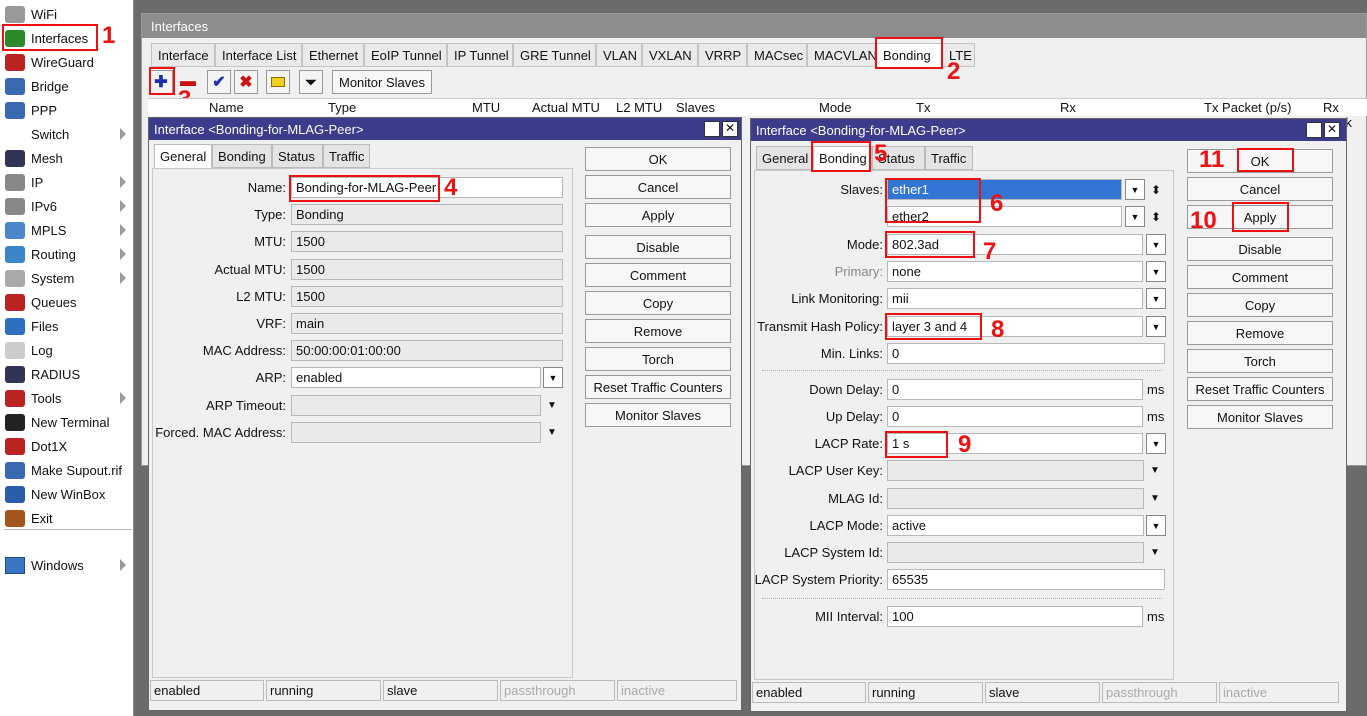 This screenshot has width=1367, height=716. I want to click on field-primary-input: none, so click(1015, 271).